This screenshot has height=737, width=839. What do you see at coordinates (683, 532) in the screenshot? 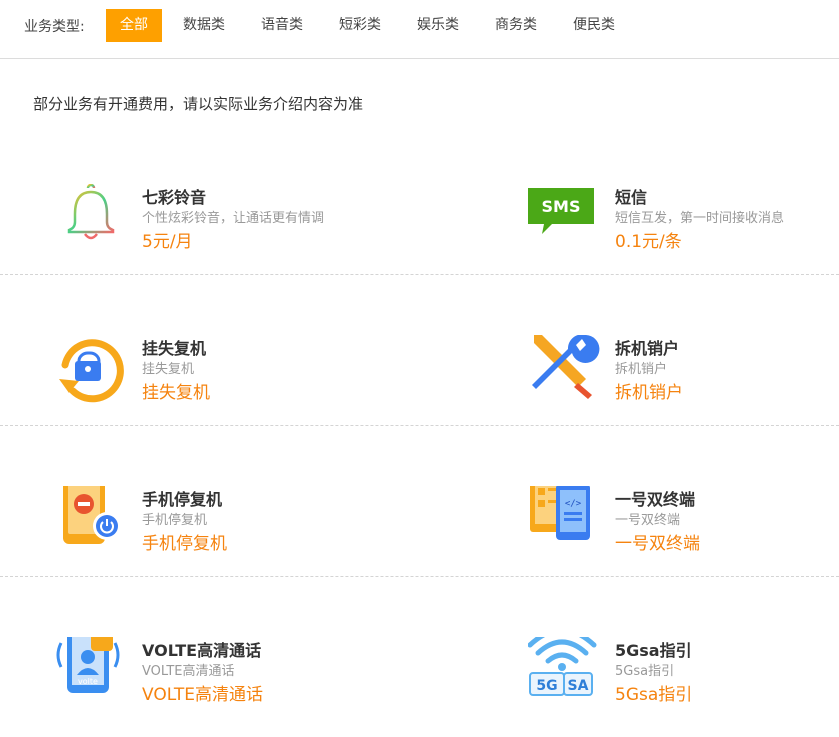
I see `service-item-one-number-dual-terminal: </> 一号双终端 一号双终端 一号双终端` at bounding box center [683, 532].